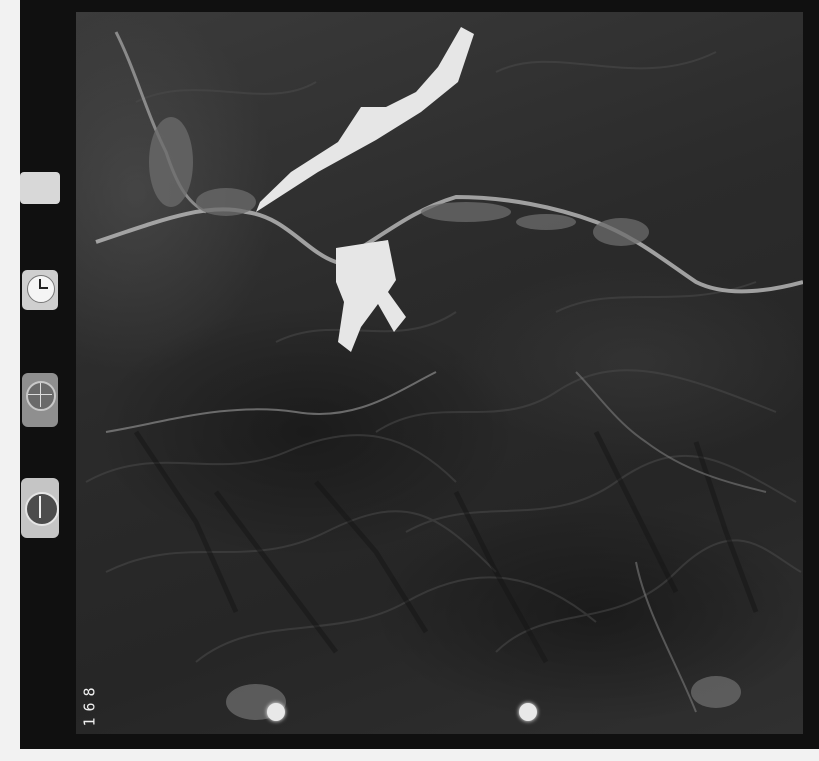 Image resolution: width=819 pixels, height=761 pixels. Describe the element at coordinates (276, 712) in the screenshot. I see `fiducial-mark-left` at that location.